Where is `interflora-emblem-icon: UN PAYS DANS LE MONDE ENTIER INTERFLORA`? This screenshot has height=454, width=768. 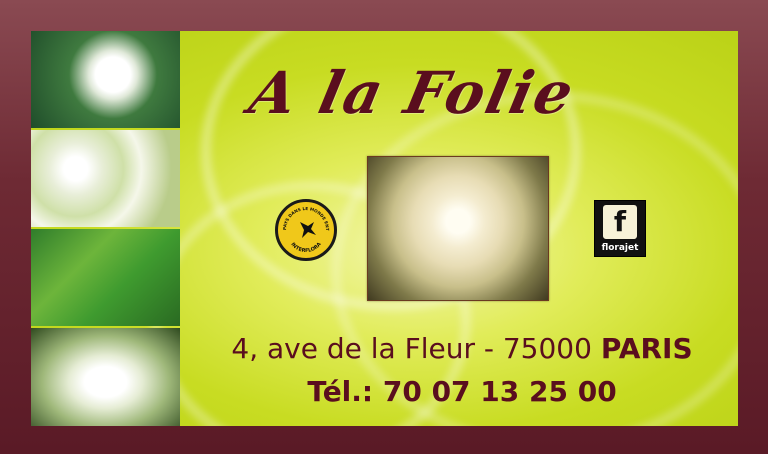
interflora-emblem-icon: UN PAYS DANS LE MONDE ENTIER INTERFLORA is located at coordinates (304, 228).